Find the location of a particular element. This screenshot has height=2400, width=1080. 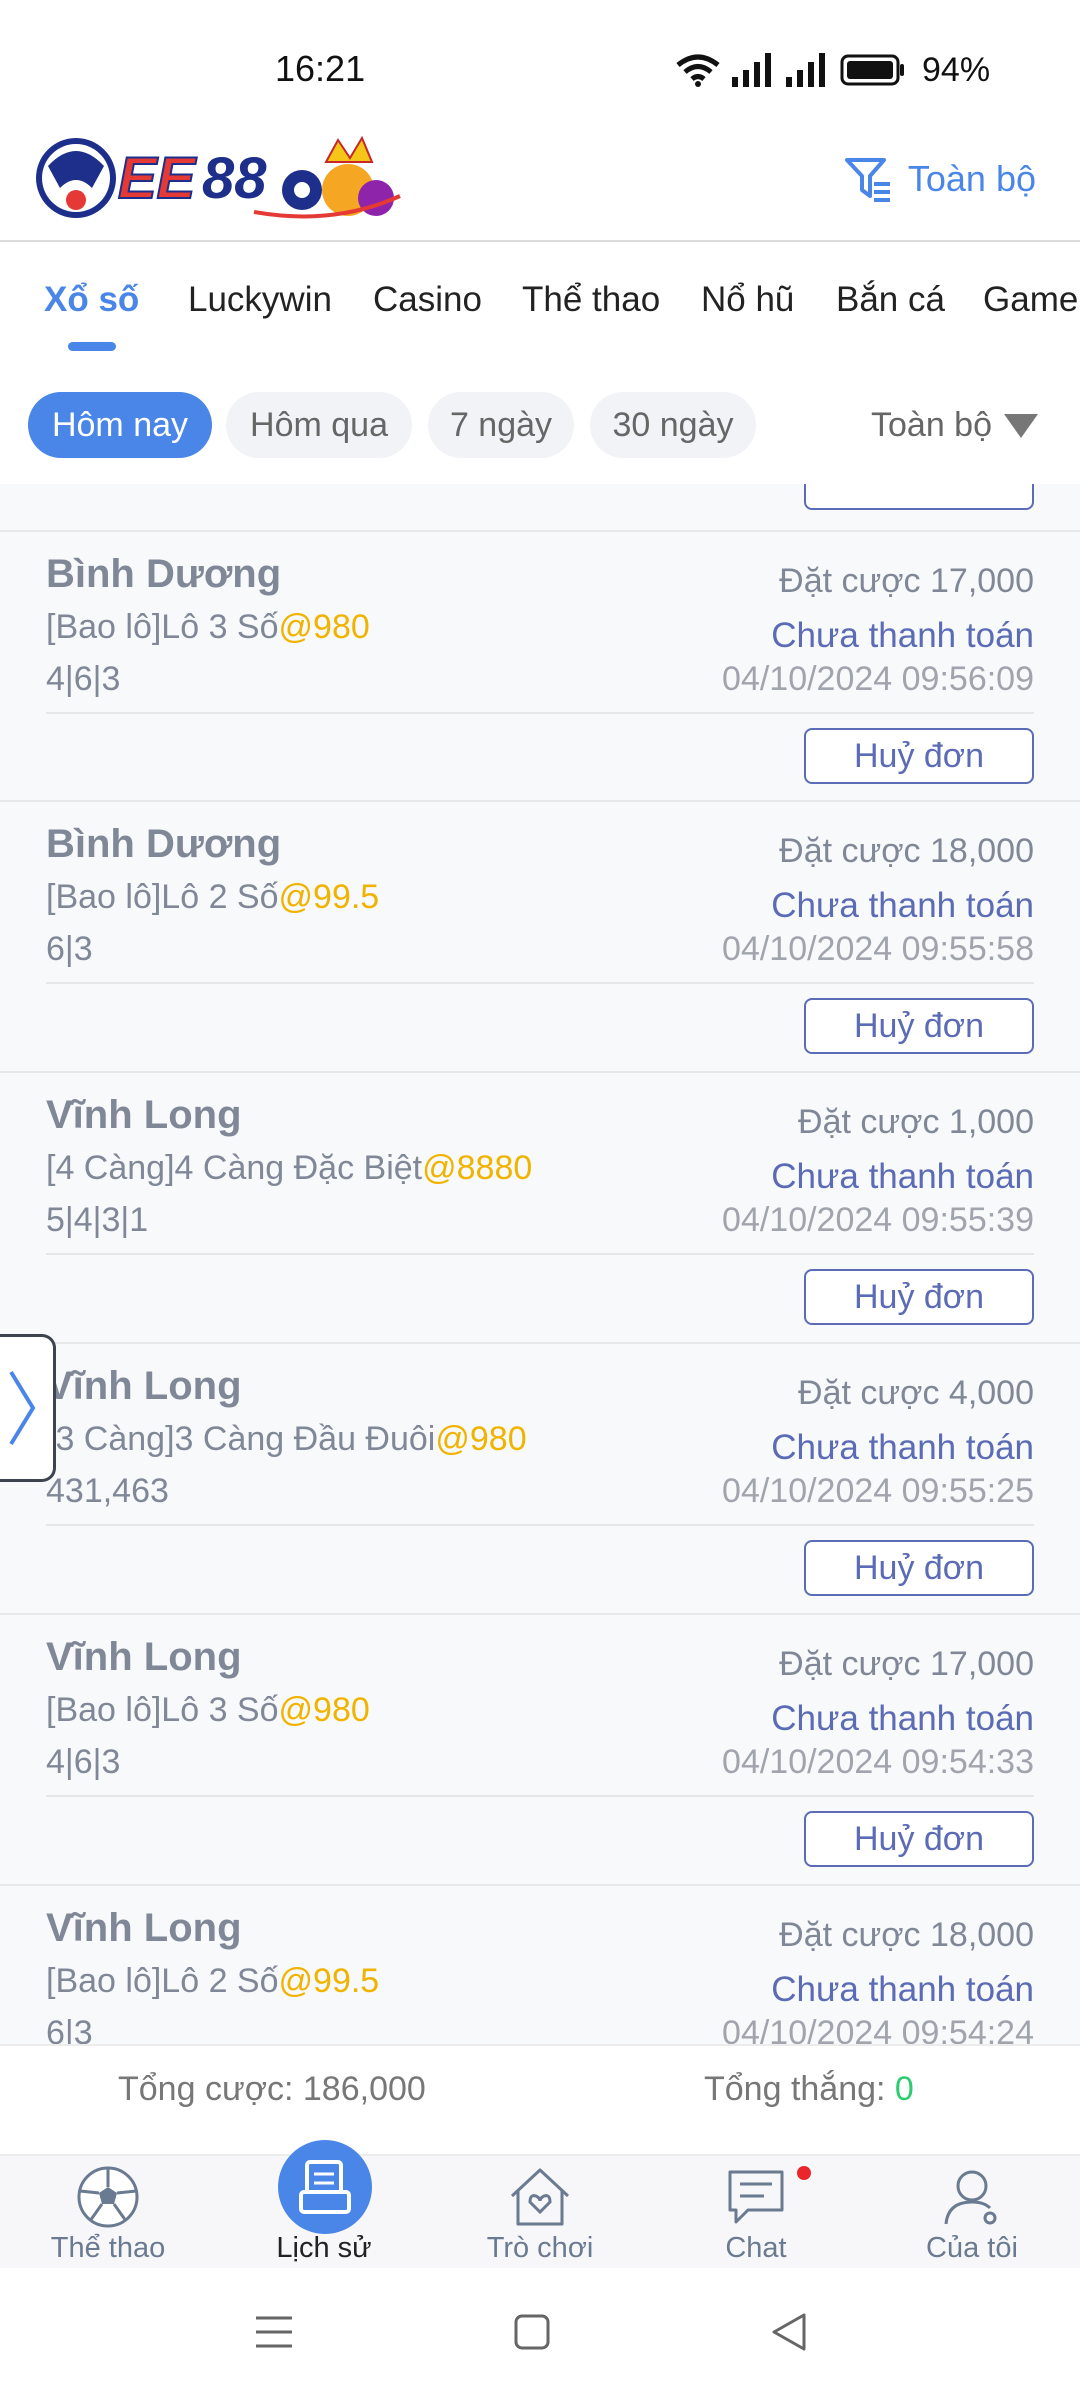

filter-all-label: Toàn bộ is located at coordinates (971, 178).